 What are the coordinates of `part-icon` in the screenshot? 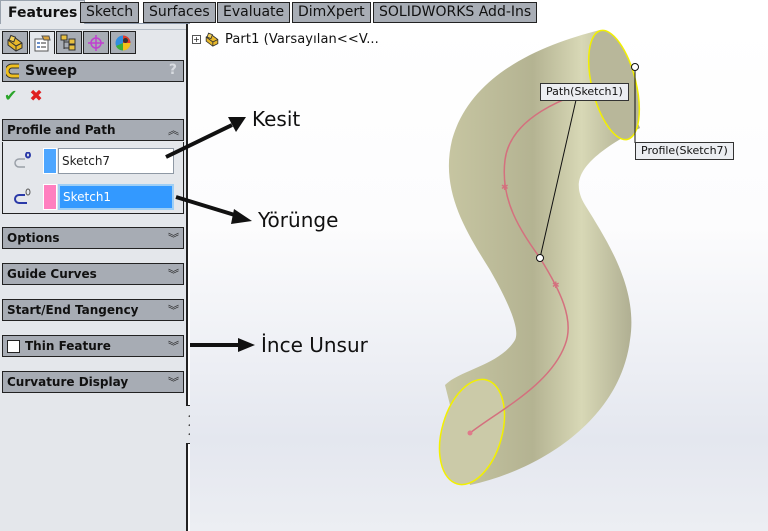 It's located at (212, 39).